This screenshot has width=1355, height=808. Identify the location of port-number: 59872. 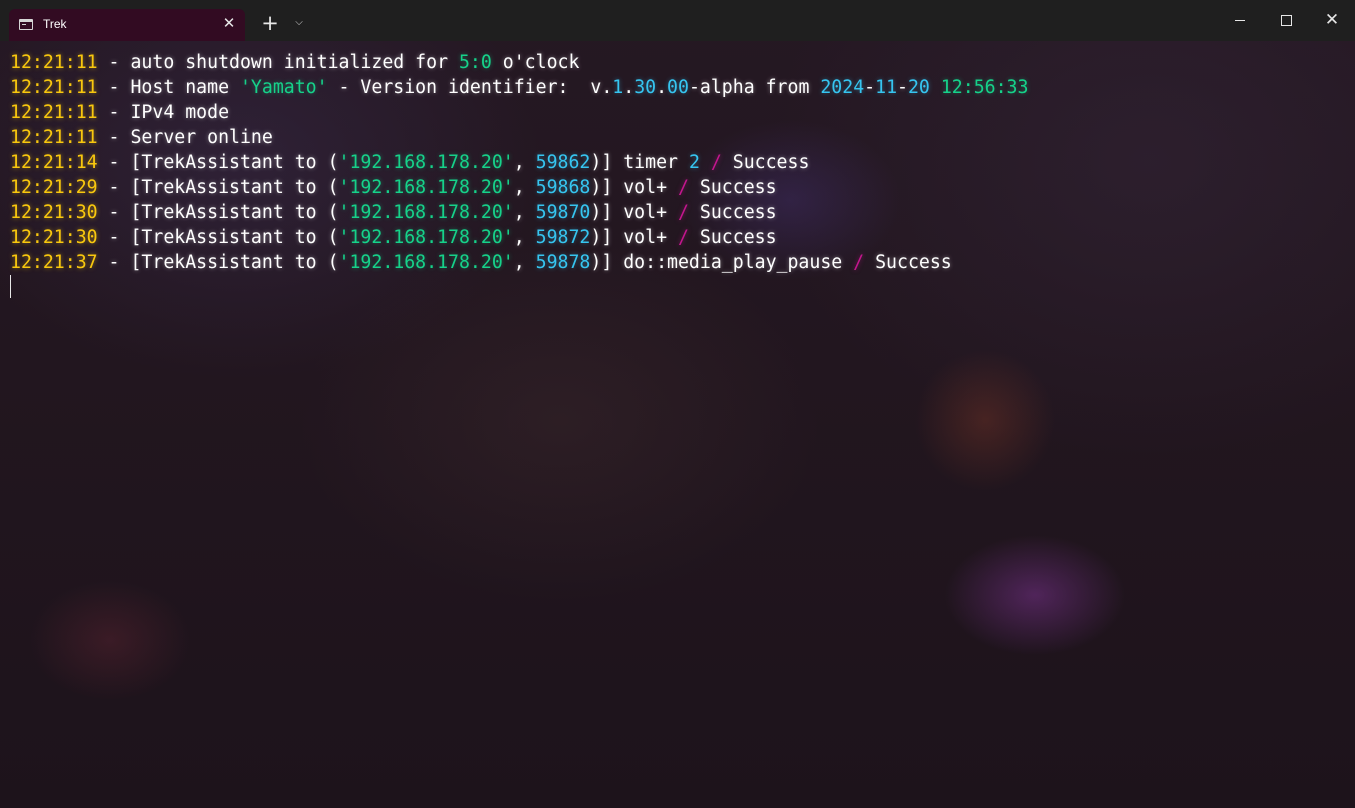
(563, 237).